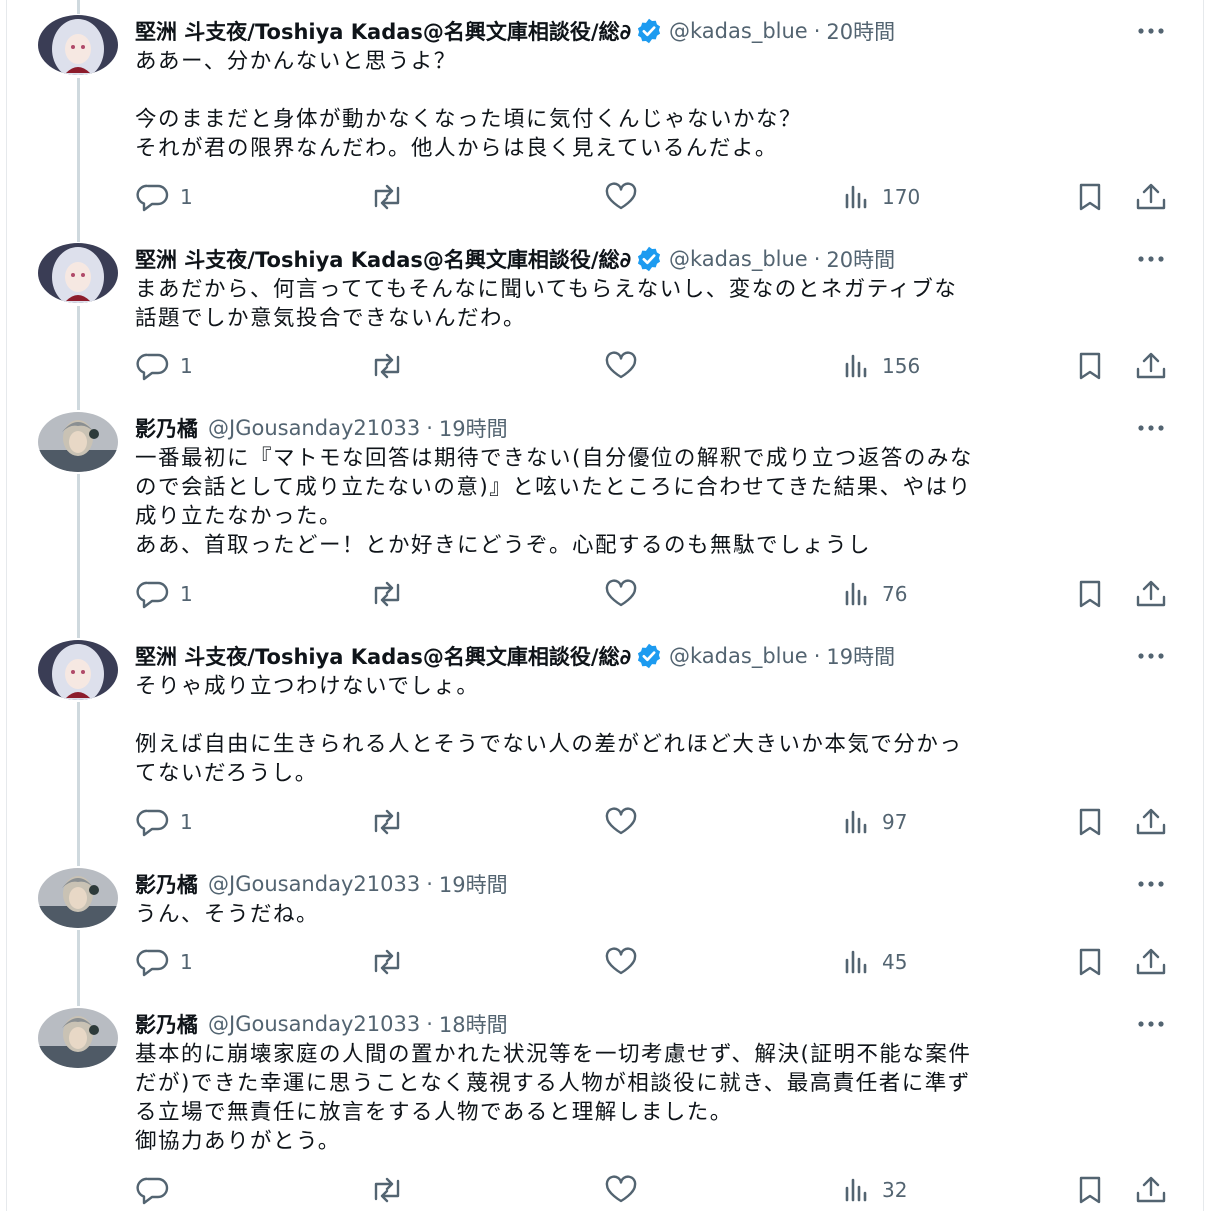  I want to click on tweet-line: だが)できた幸運に思うことなく蔑視する人物が相談役に就き、最高責任者に準ず, so click(553, 1083).